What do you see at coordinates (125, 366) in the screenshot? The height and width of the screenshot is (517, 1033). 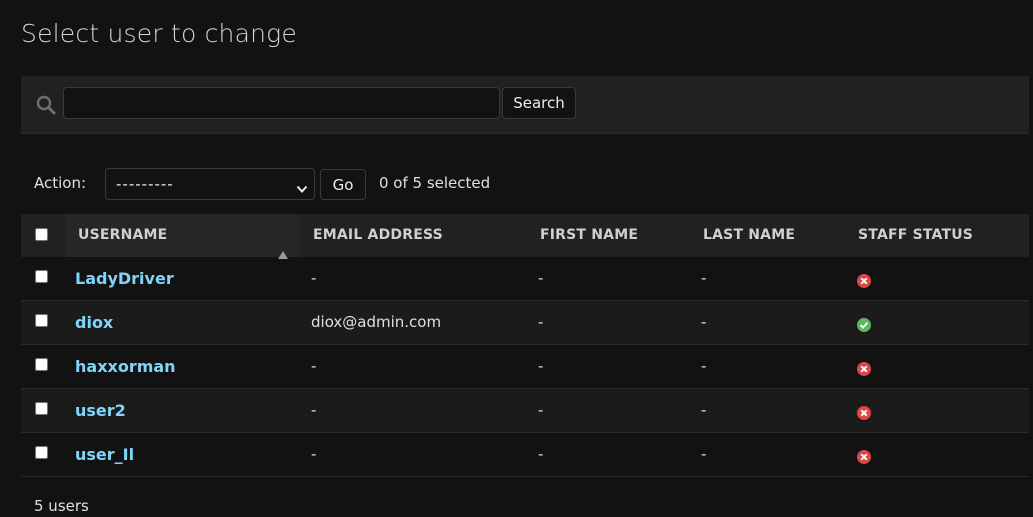 I see `username-link: haxxorman` at bounding box center [125, 366].